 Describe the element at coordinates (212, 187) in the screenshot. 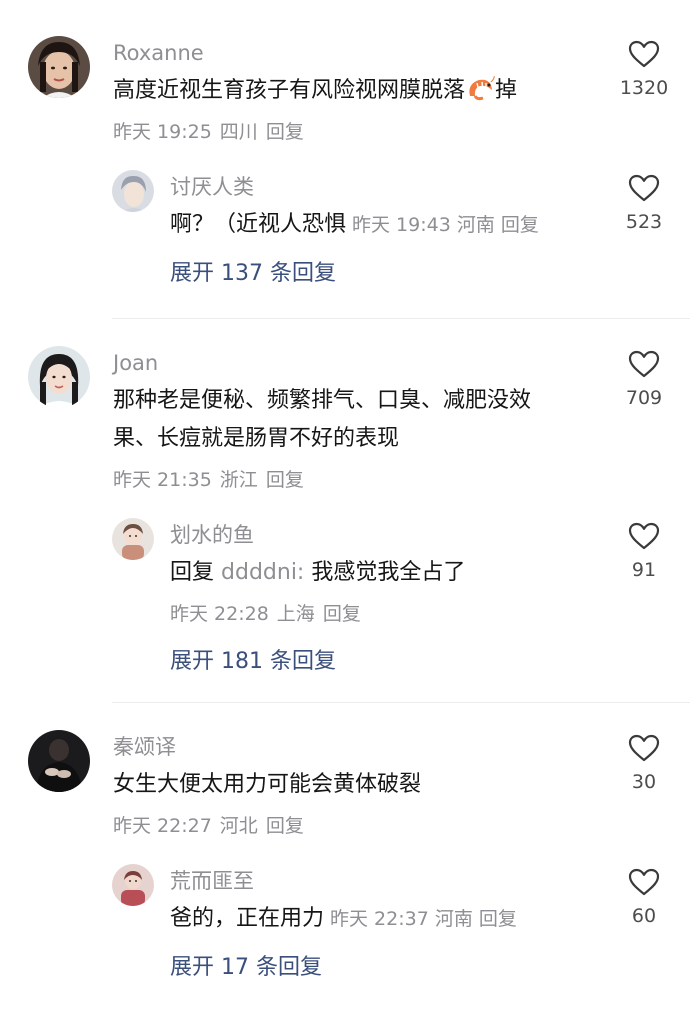

I see `username: 讨厌人类` at that location.